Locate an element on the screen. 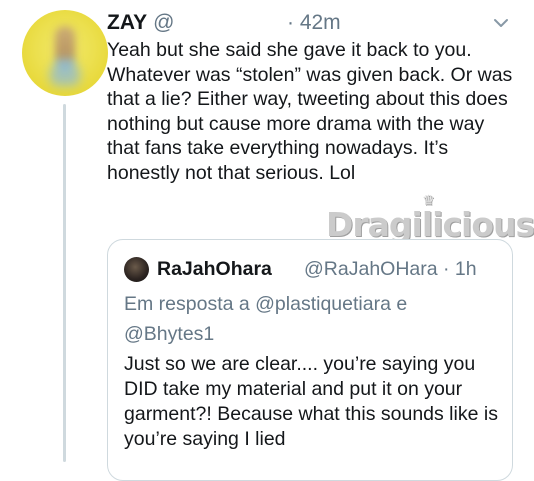 The width and height of the screenshot is (534, 481). tweet-header: ZAY @ · 42m is located at coordinates (310, 23).